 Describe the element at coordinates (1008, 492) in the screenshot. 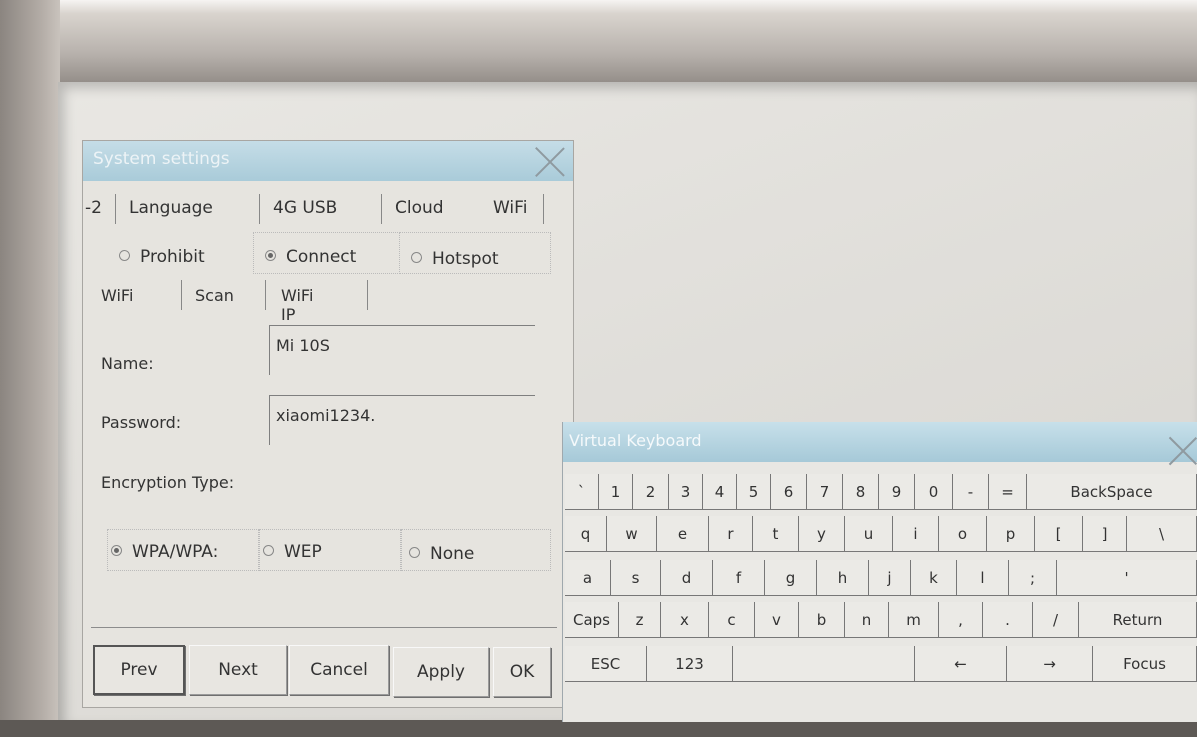

I see `key-equals: =` at that location.